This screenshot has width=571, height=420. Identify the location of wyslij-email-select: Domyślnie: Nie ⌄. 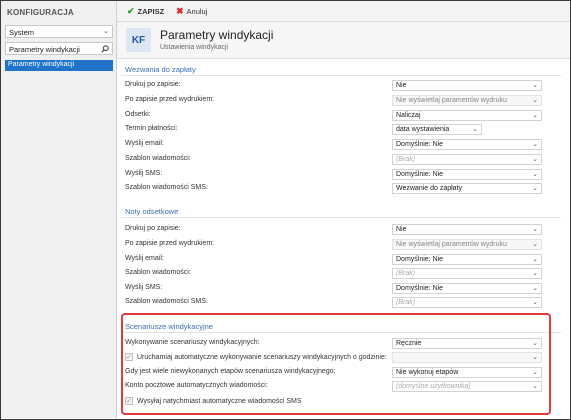
(467, 144).